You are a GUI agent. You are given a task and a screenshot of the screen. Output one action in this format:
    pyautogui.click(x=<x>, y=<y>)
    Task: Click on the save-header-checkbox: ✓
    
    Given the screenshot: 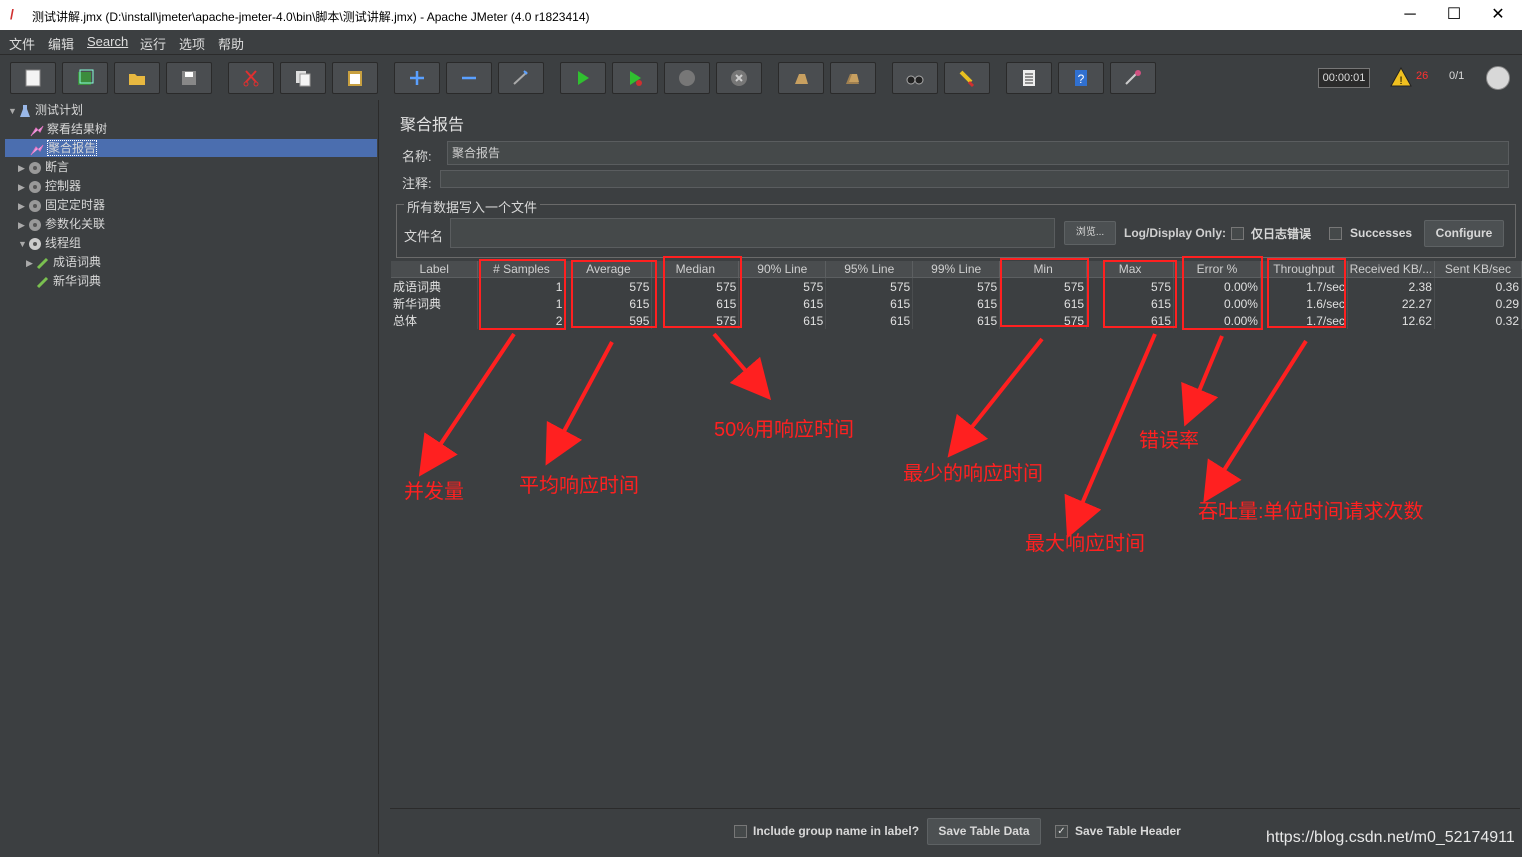 What is the action you would take?
    pyautogui.click(x=1061, y=831)
    